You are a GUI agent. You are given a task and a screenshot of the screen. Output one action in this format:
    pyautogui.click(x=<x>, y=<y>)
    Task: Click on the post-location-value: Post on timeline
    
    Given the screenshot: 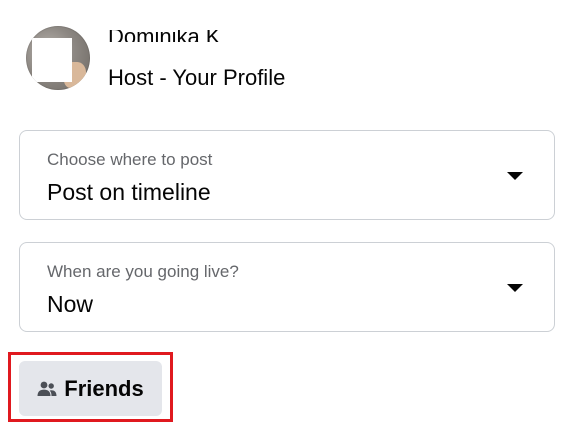 What is the action you would take?
    pyautogui.click(x=129, y=192)
    